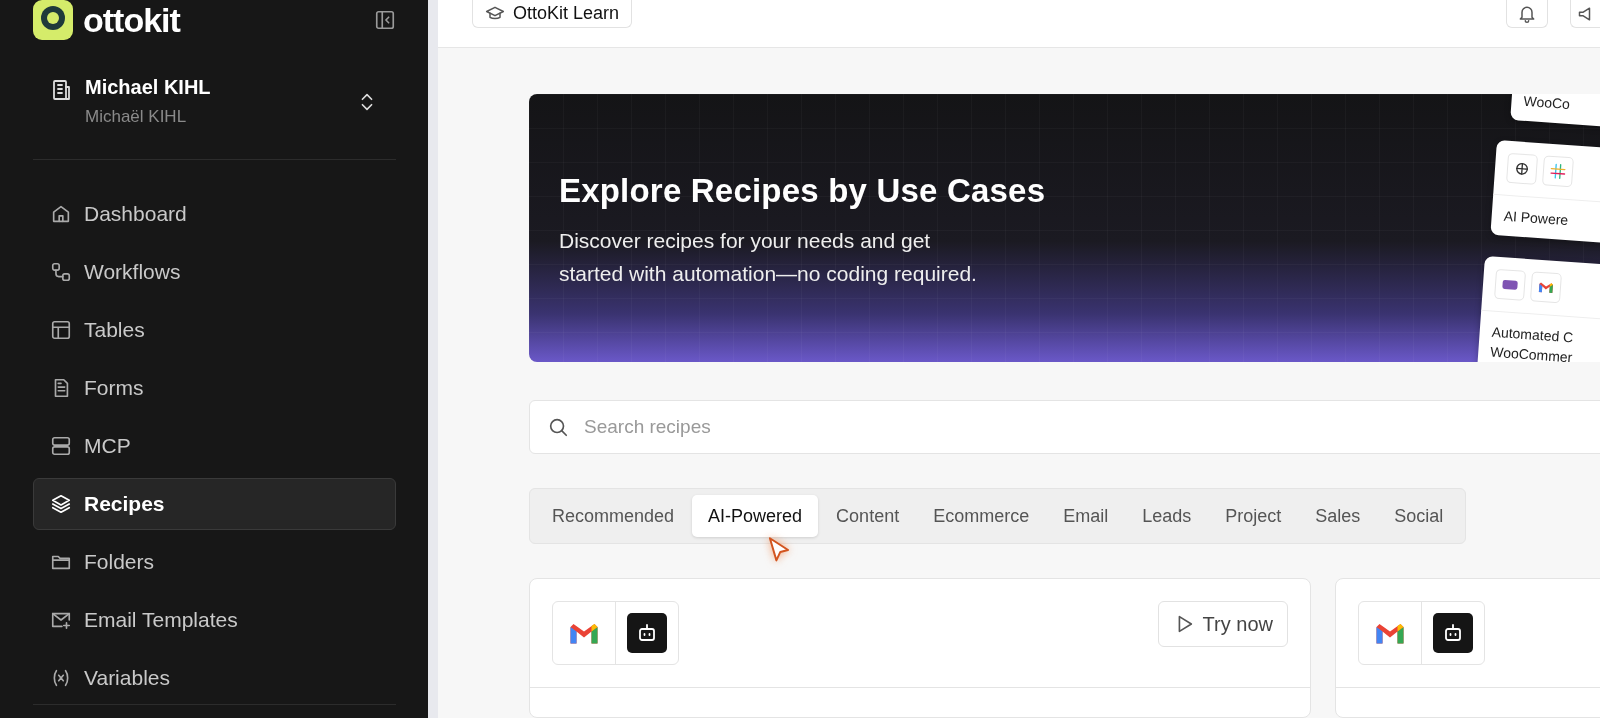  Describe the element at coordinates (1338, 516) in the screenshot. I see `category-tab: Sales` at that location.